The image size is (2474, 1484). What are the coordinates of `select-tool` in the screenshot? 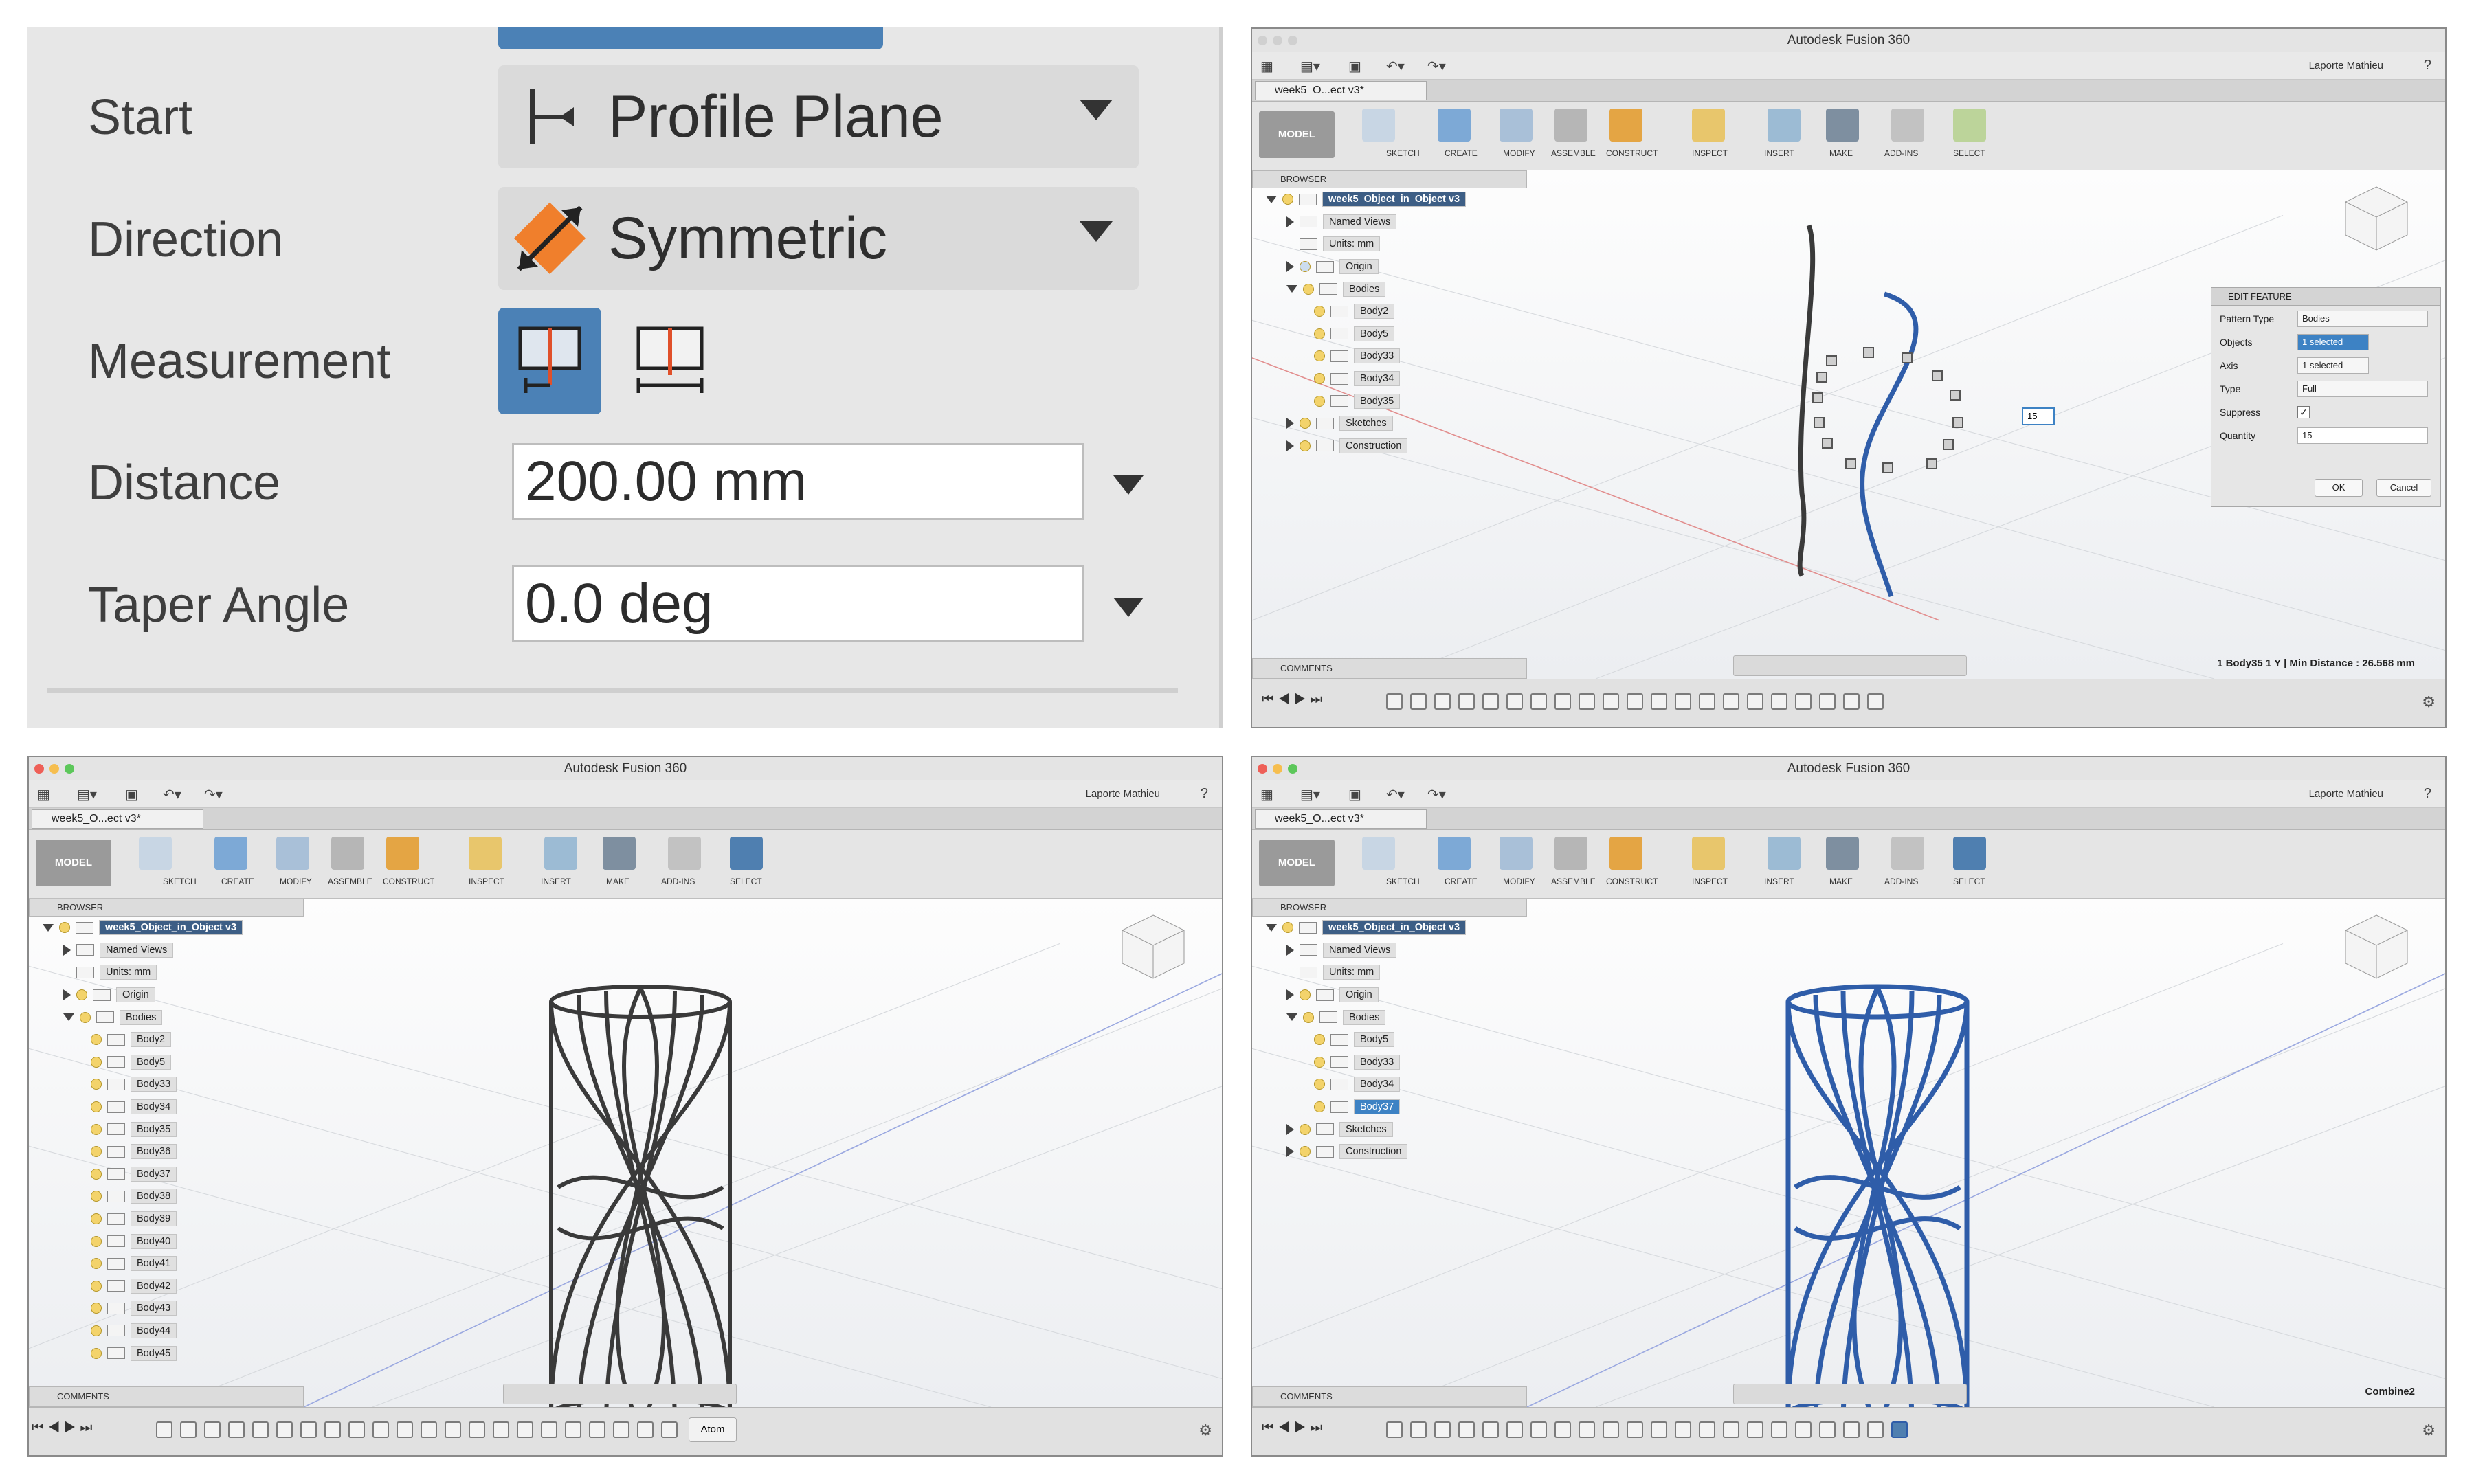 It's located at (1969, 853).